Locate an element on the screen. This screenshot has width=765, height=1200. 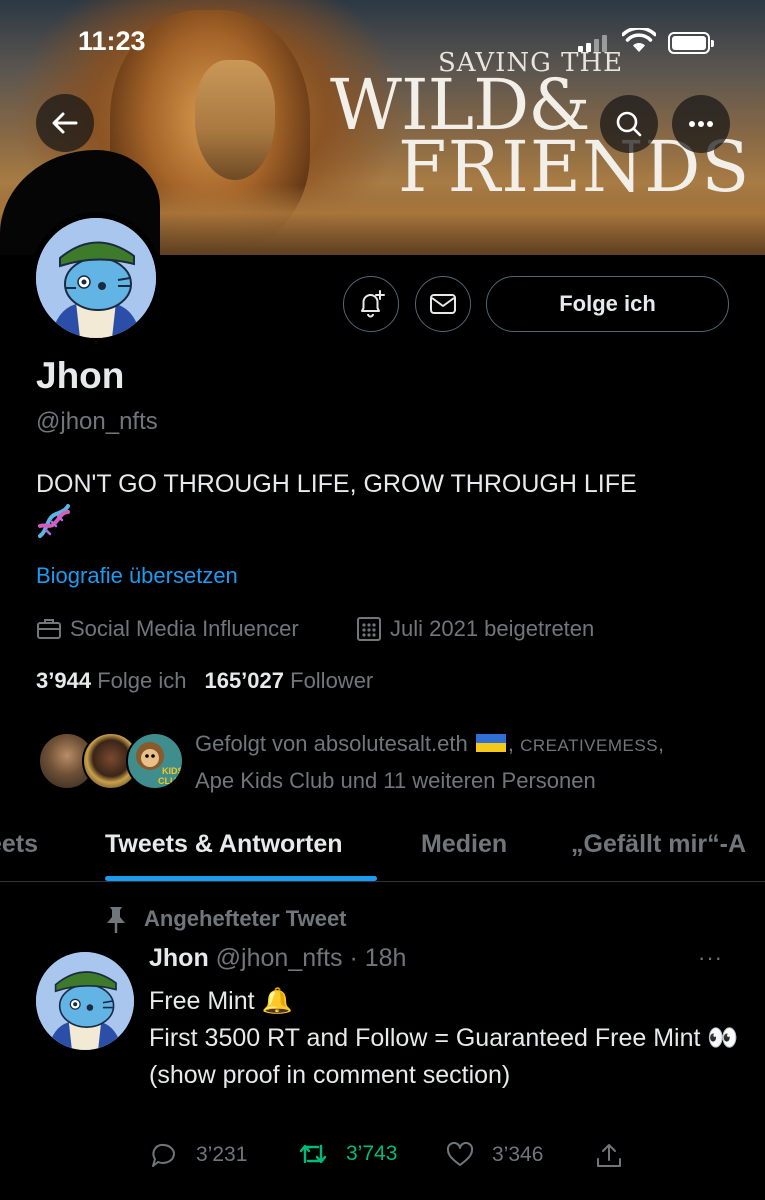
followers-link: 165’027 Follower is located at coordinates (288, 680).